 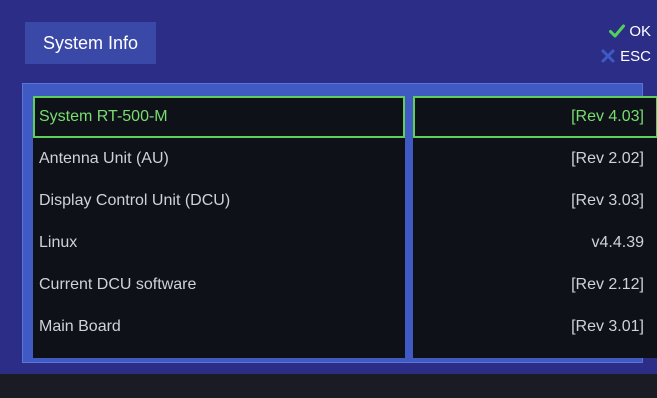 I want to click on x-icon, so click(x=608, y=56).